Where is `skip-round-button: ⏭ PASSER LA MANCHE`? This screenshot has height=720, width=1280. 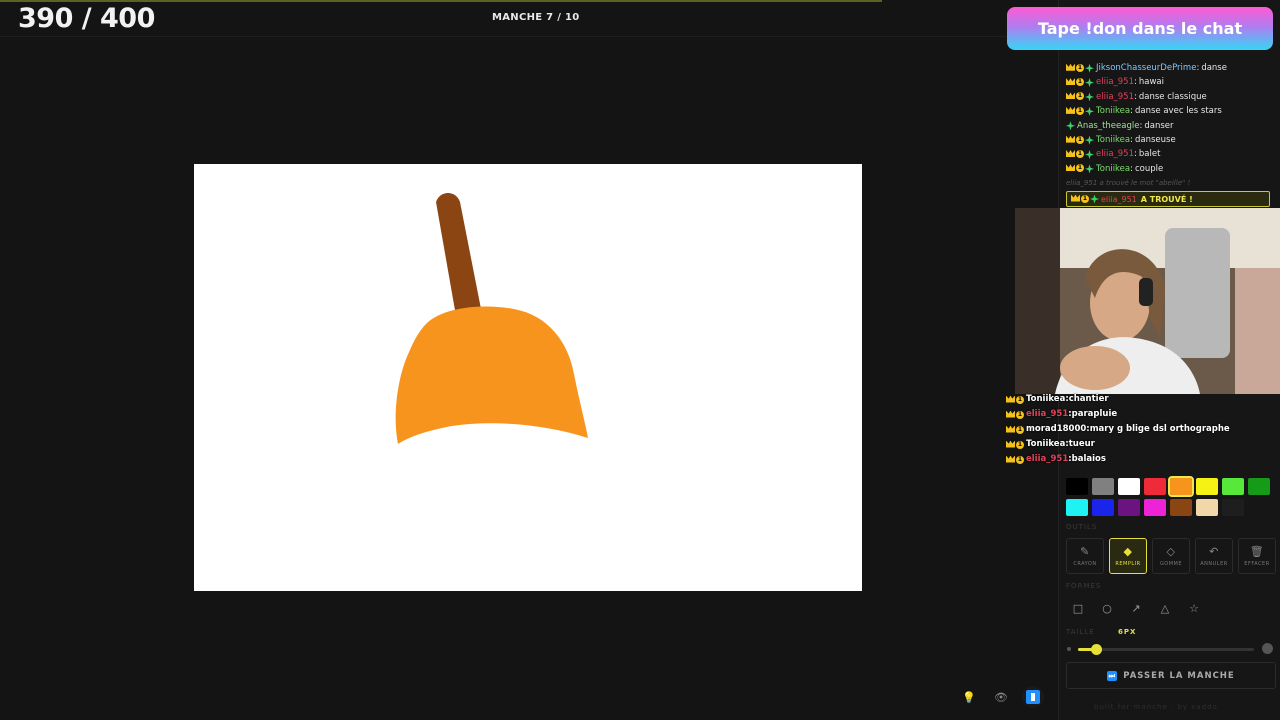
skip-round-button: ⏭ PASSER LA MANCHE is located at coordinates (1171, 675).